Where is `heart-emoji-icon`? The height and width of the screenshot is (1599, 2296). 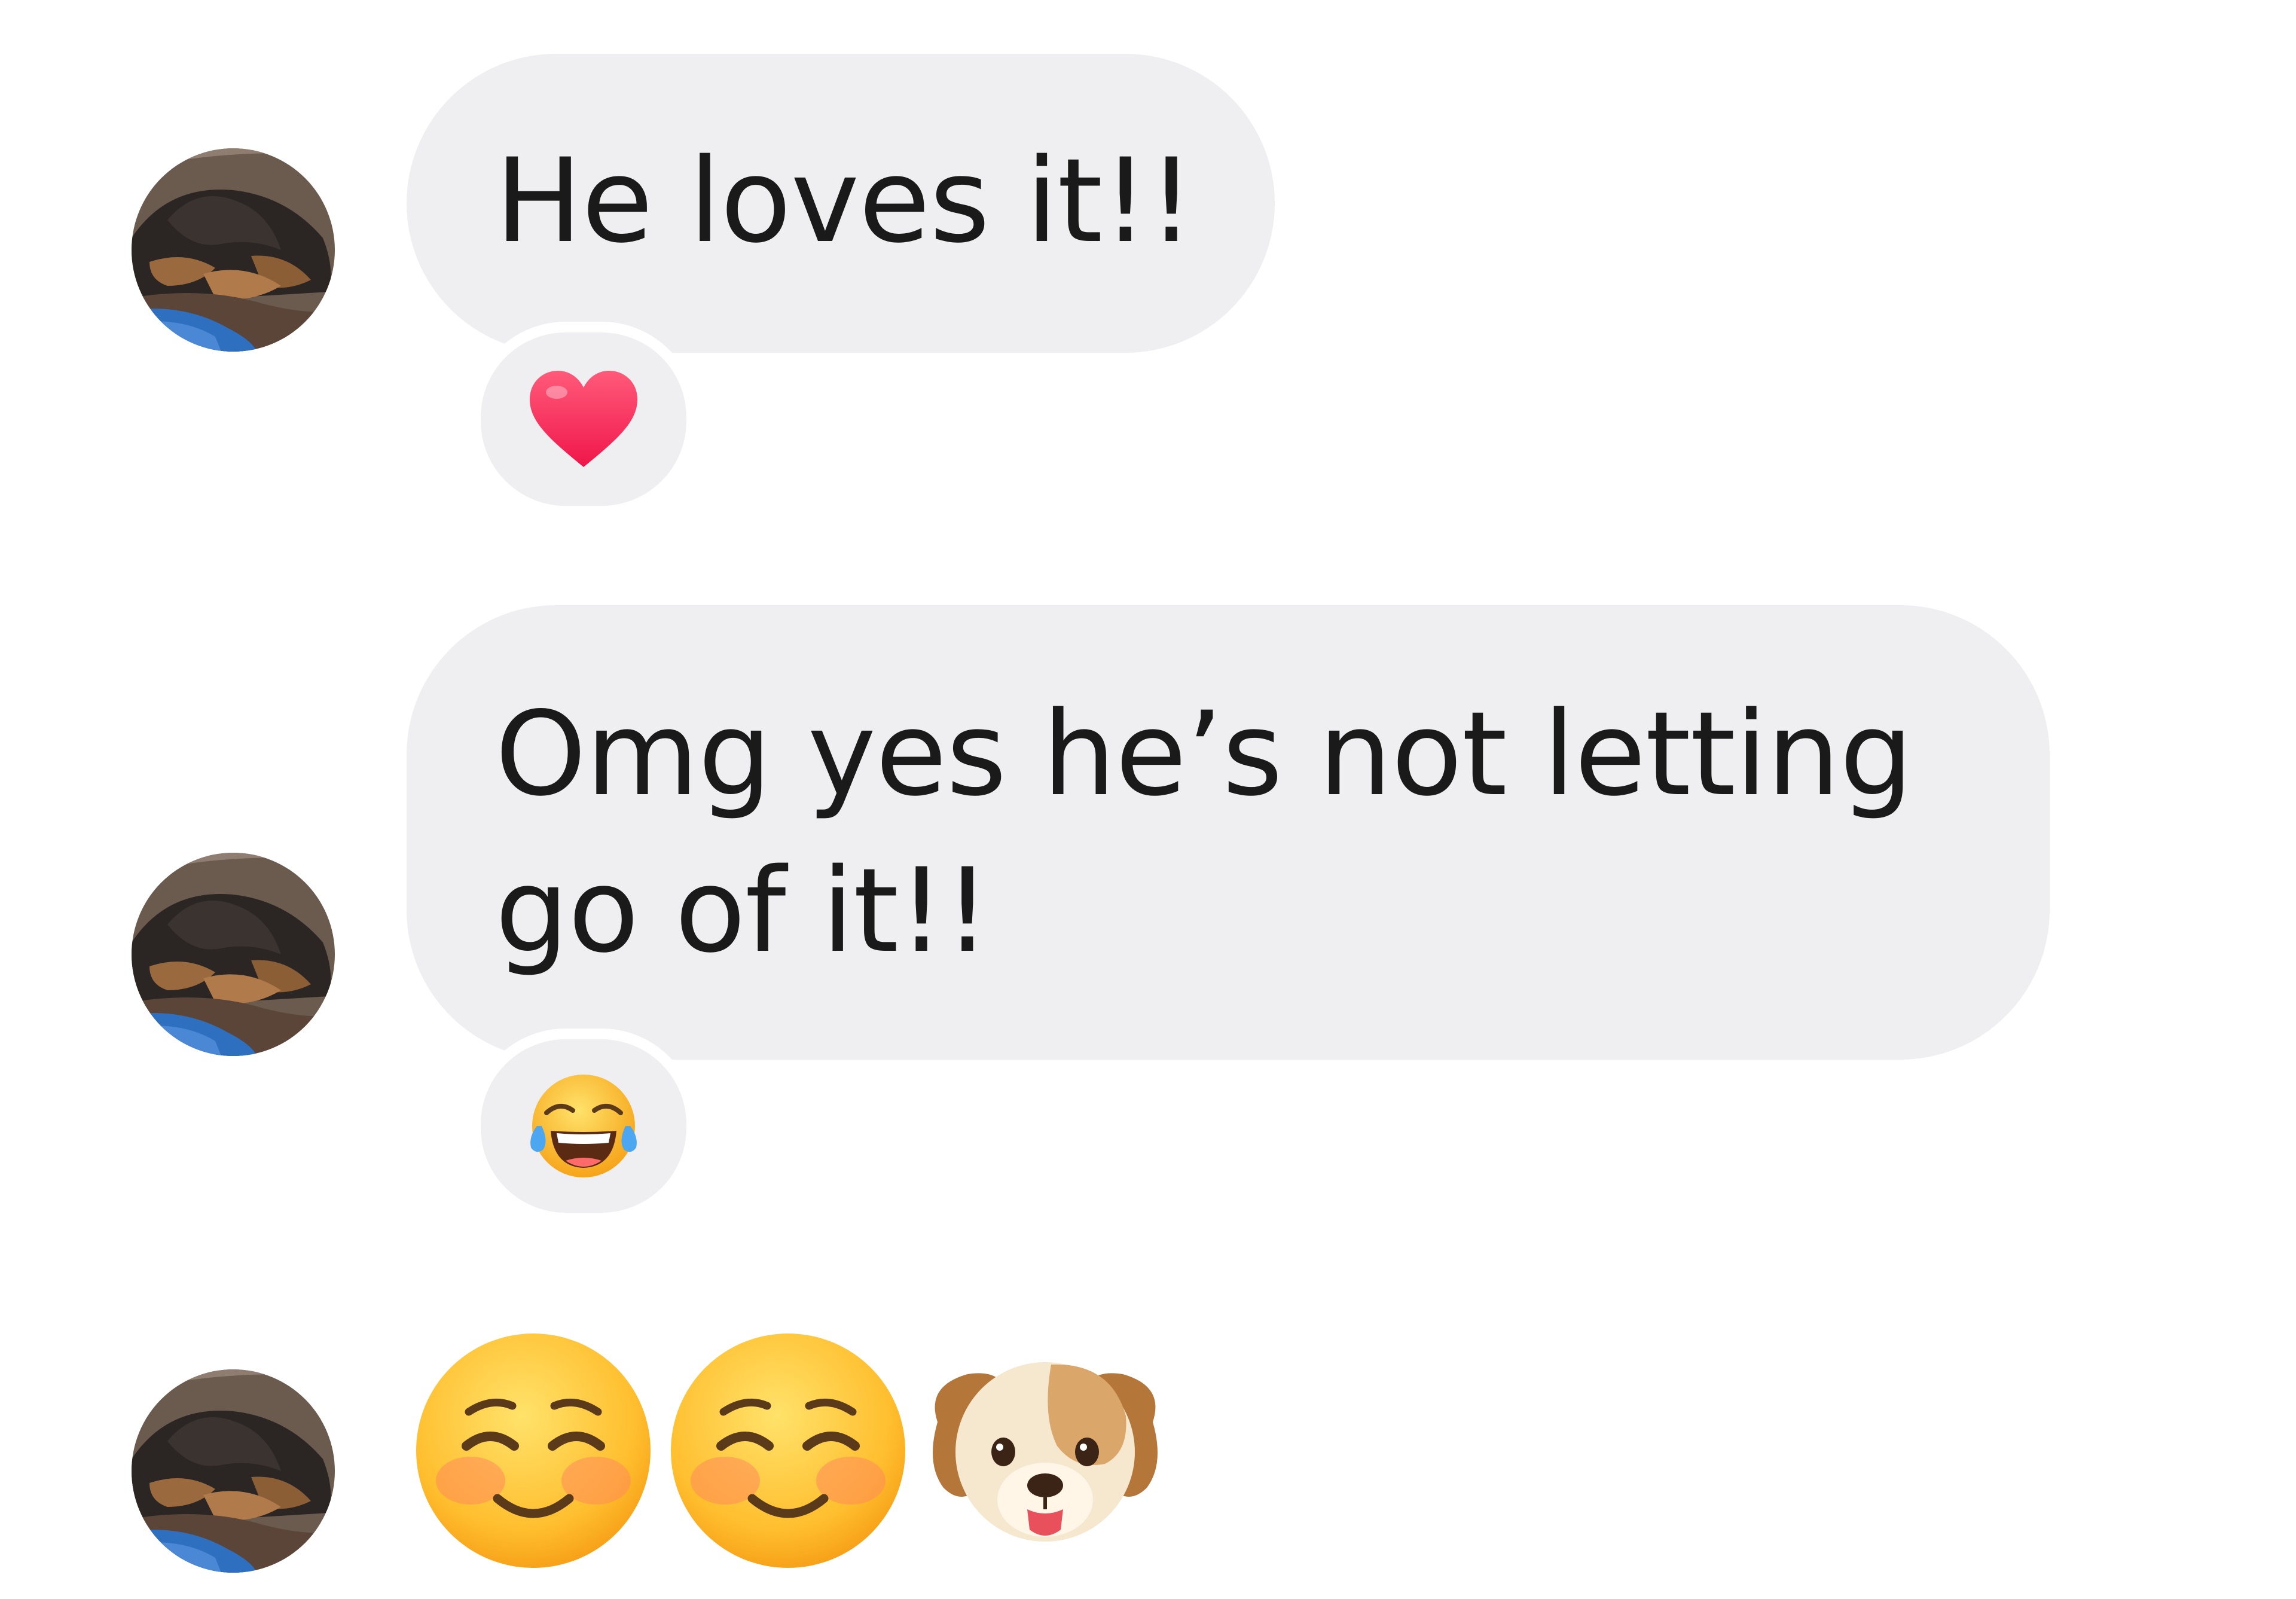
heart-emoji-icon is located at coordinates (583, 419).